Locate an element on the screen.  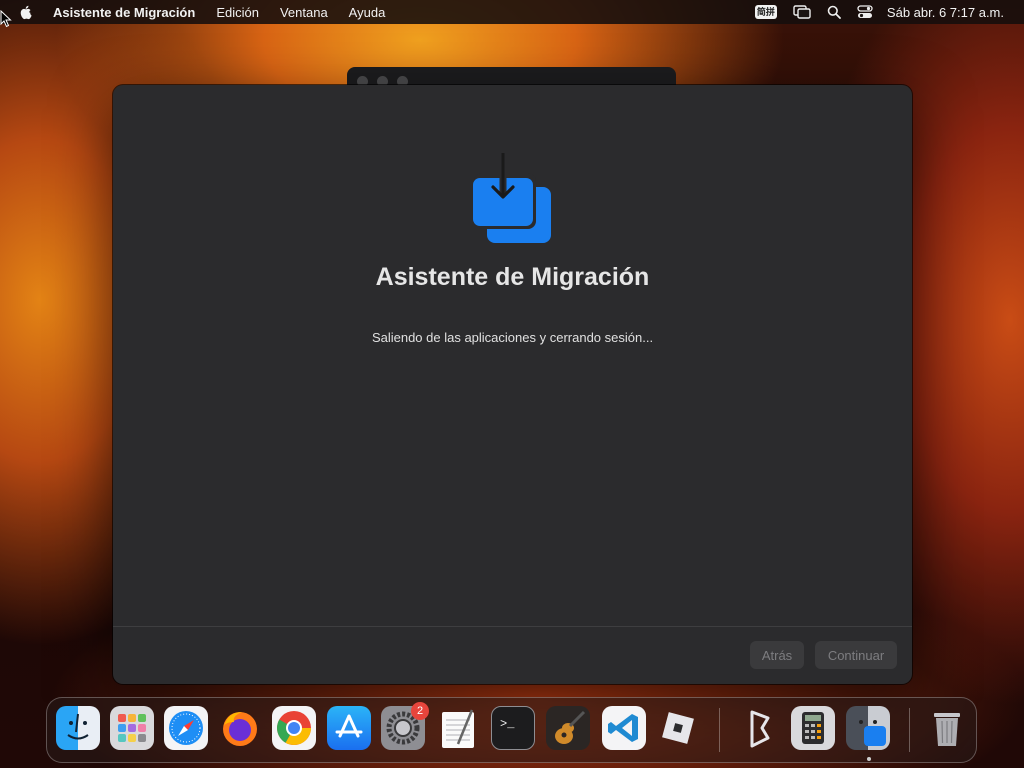
dock-app-store-icon is located at coordinates (349, 728).